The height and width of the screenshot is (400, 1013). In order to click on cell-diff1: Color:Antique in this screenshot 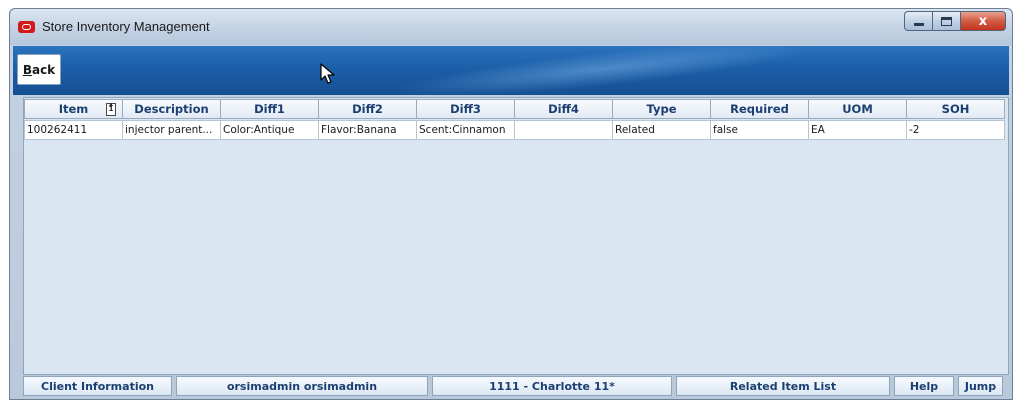, I will do `click(270, 130)`.